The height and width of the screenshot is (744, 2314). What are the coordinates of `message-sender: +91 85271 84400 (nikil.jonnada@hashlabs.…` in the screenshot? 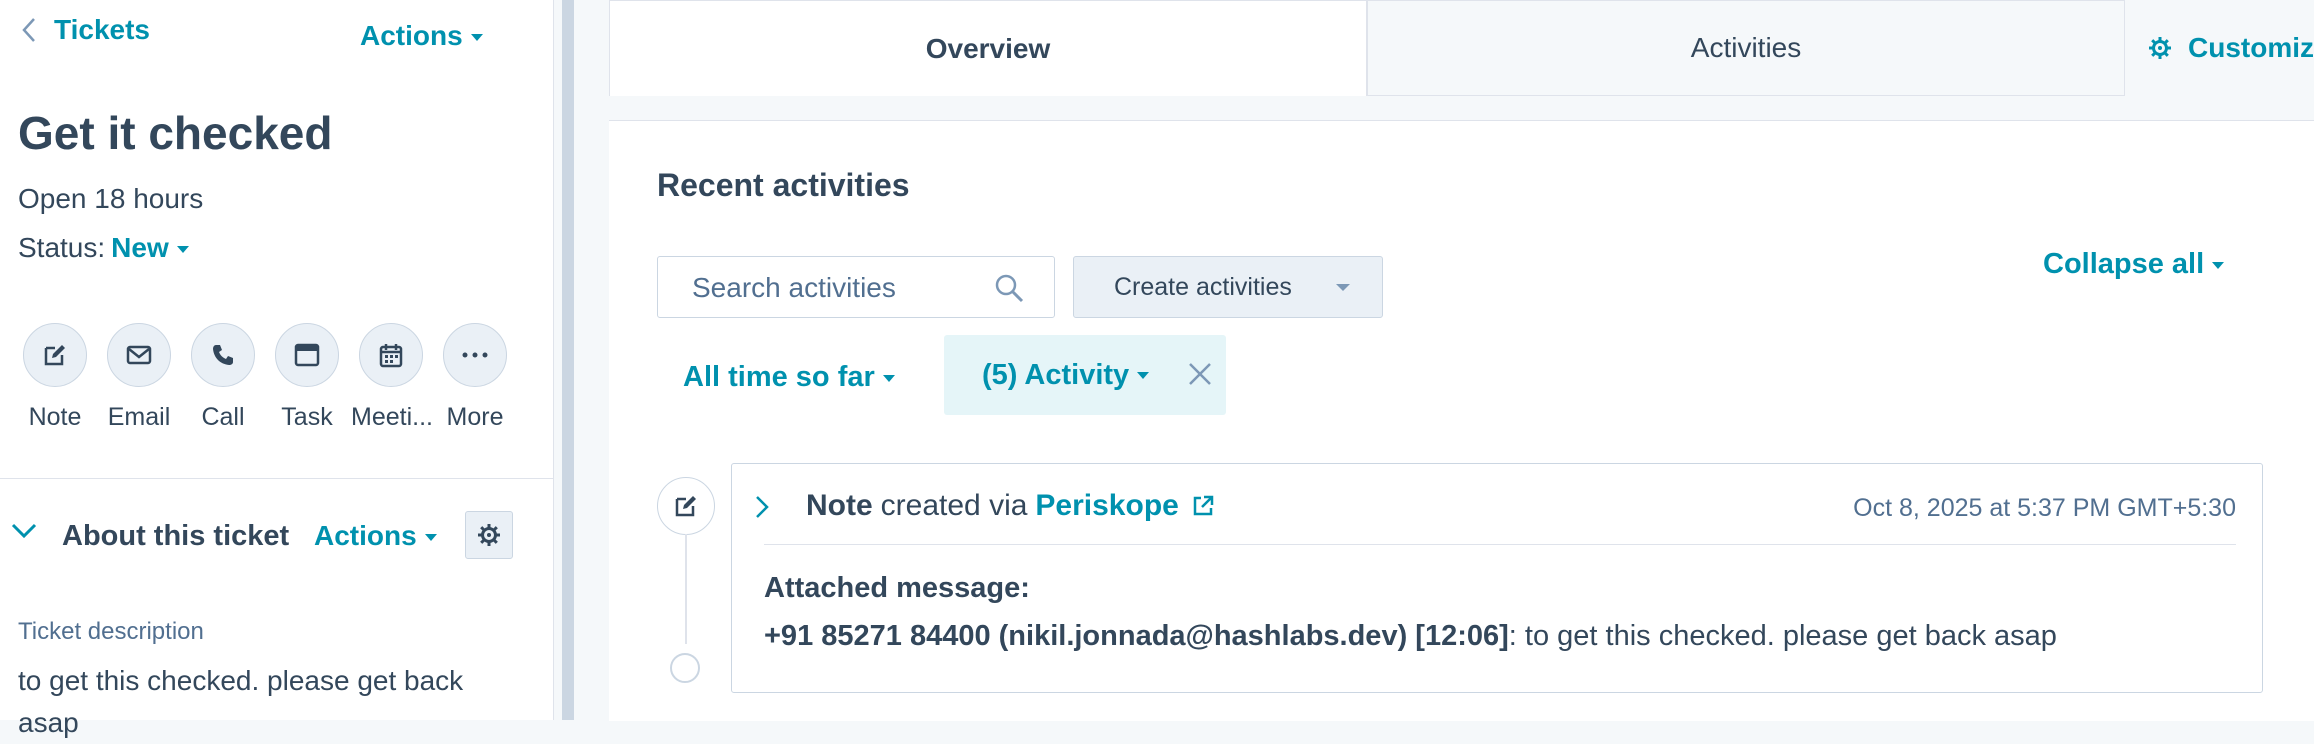 It's located at (1136, 636).